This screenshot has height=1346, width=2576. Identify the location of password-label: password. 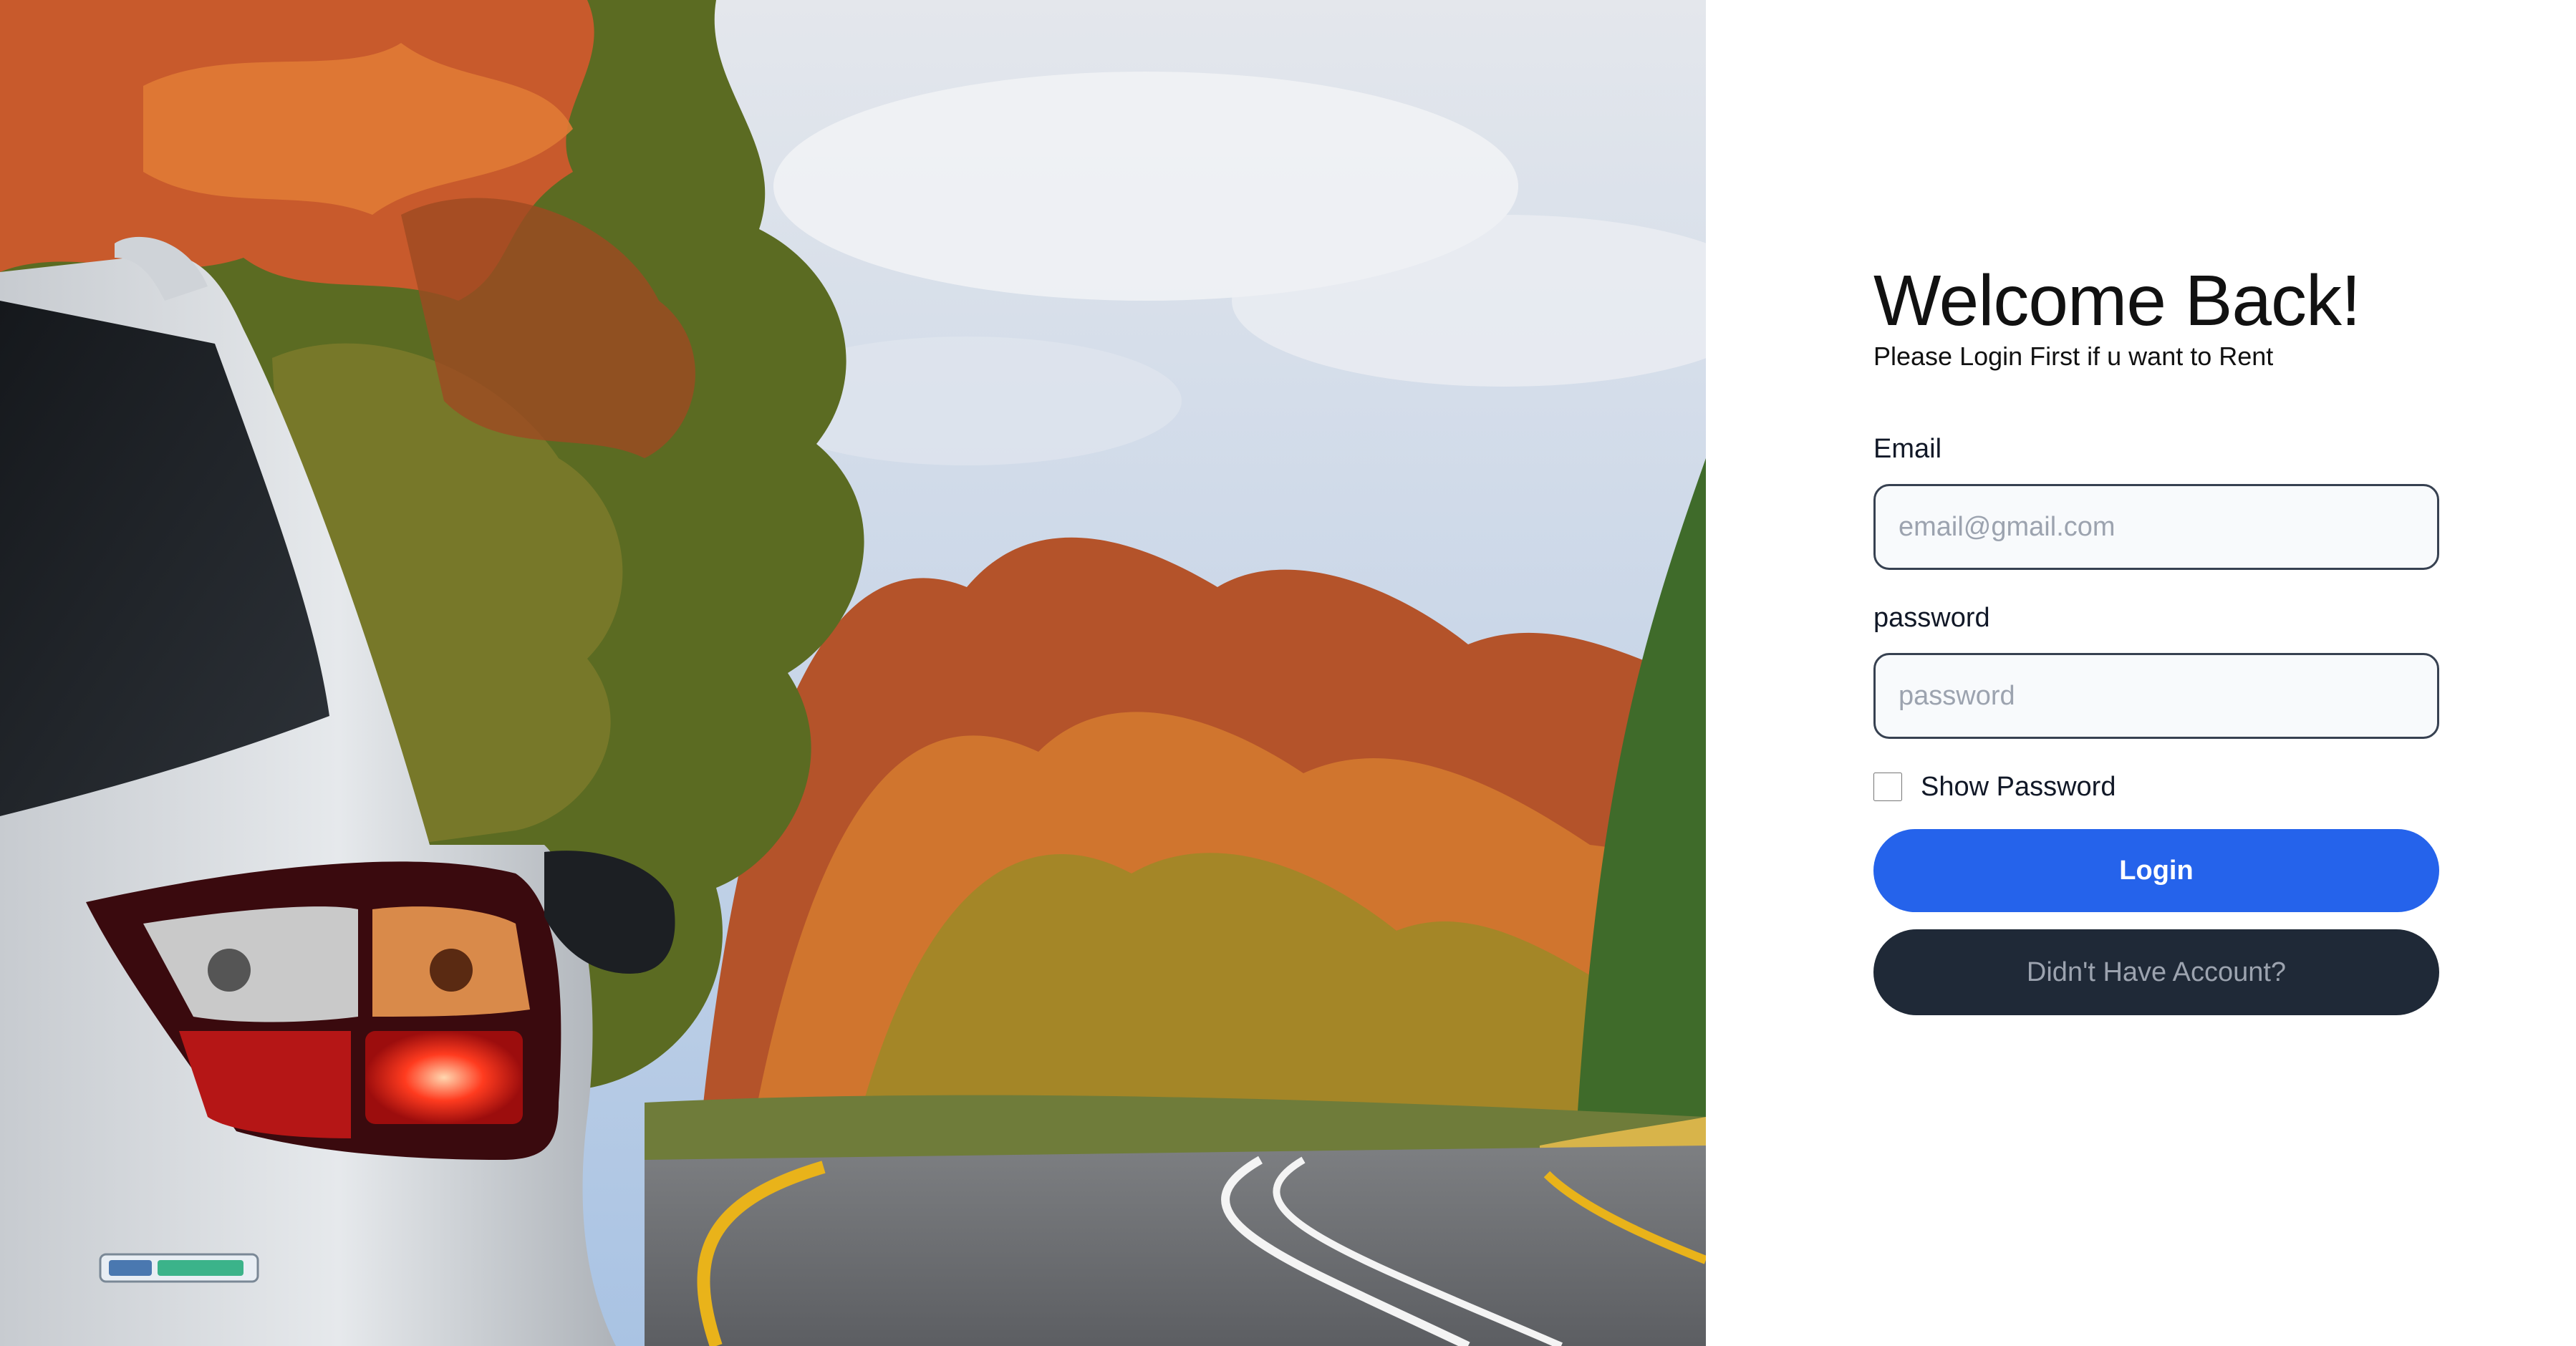
(1931, 618).